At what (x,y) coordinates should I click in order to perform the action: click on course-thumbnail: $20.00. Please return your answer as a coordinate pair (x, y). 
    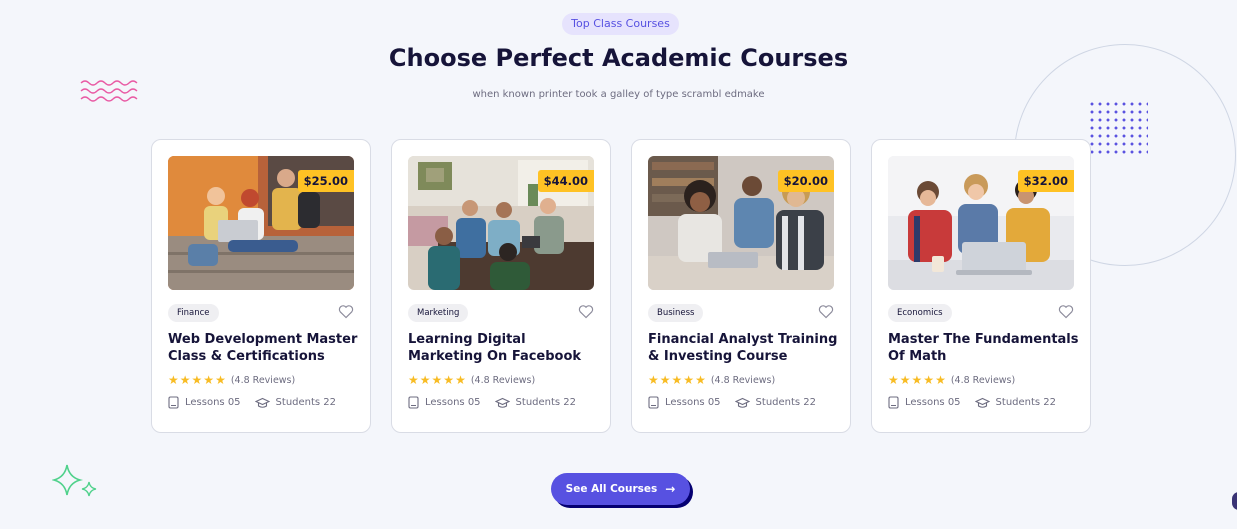
    Looking at the image, I should click on (741, 223).